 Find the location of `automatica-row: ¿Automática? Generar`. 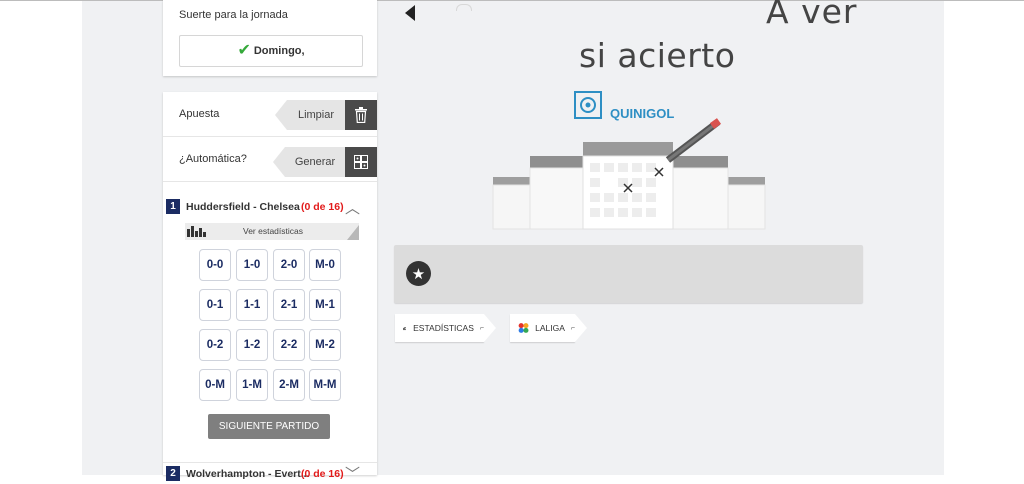

automatica-row: ¿Automática? Generar is located at coordinates (270, 159).